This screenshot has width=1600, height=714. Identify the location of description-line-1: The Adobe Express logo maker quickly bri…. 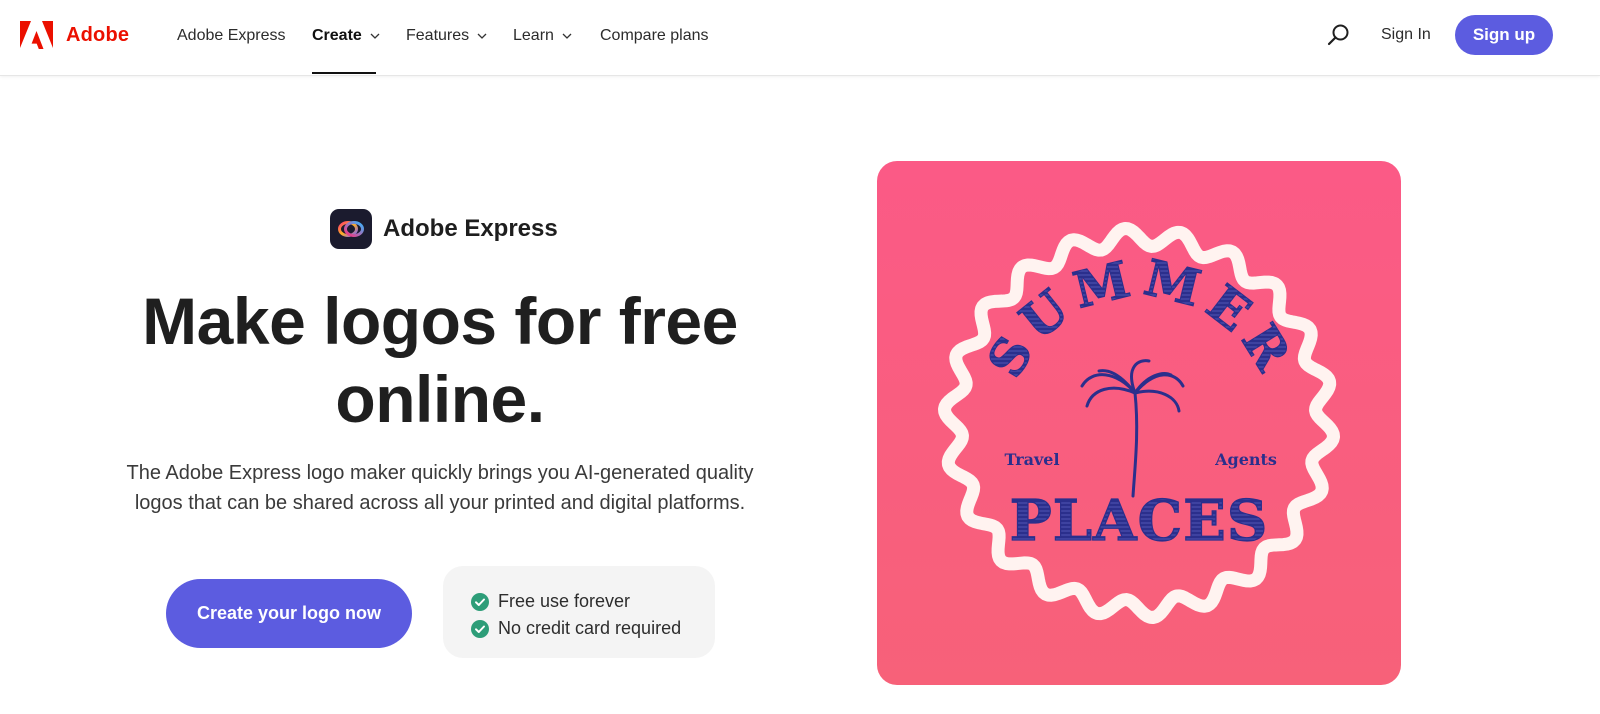
(440, 473).